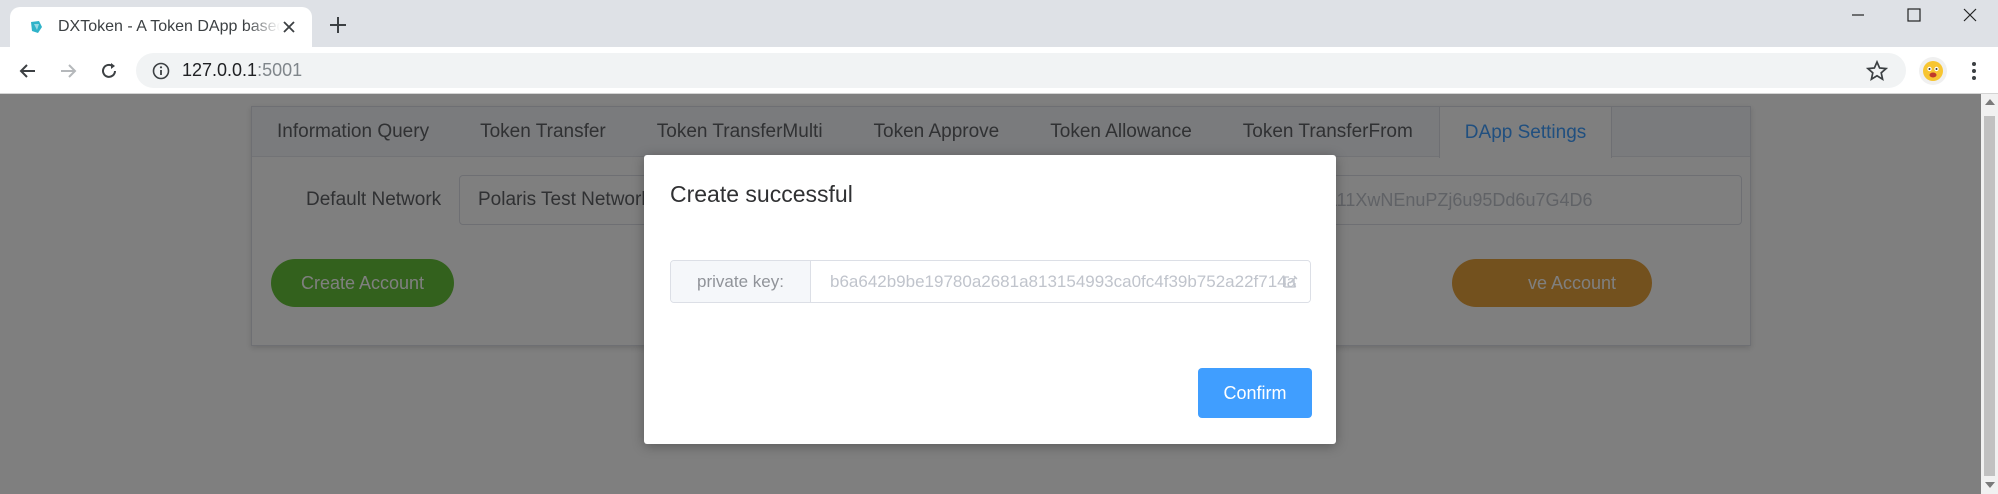 This screenshot has height=494, width=1998. I want to click on profile-avatar, so click(1933, 71).